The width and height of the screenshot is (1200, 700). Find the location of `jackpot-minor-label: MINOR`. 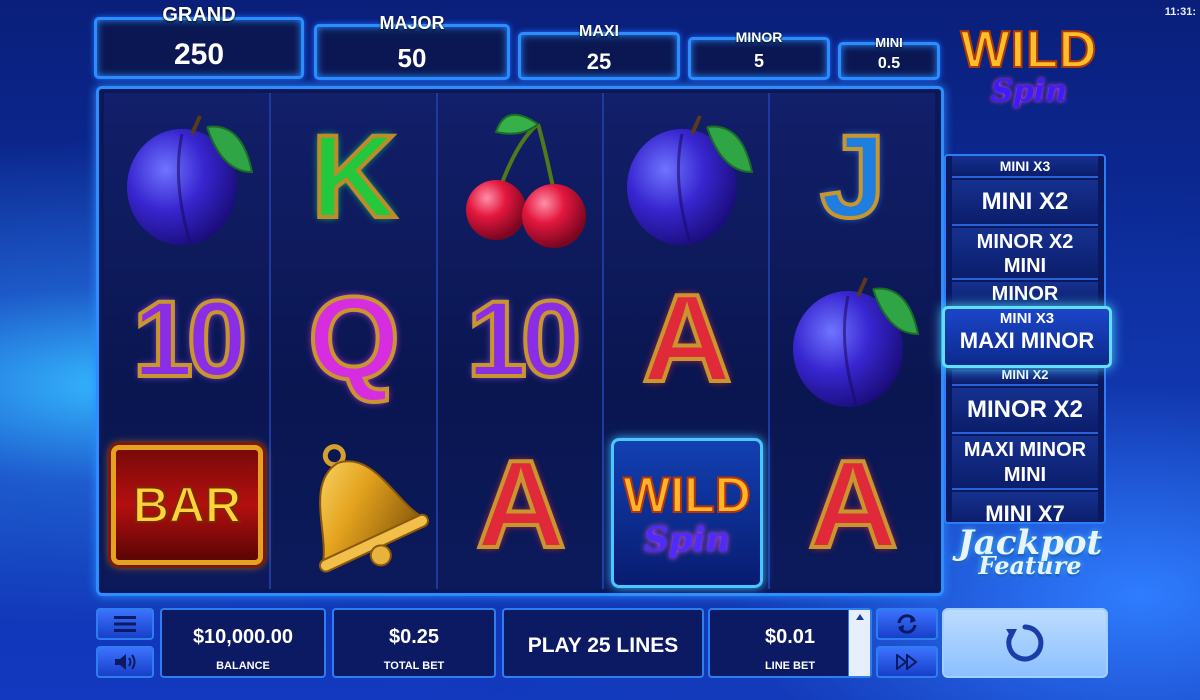

jackpot-minor-label: MINOR is located at coordinates (759, 37).